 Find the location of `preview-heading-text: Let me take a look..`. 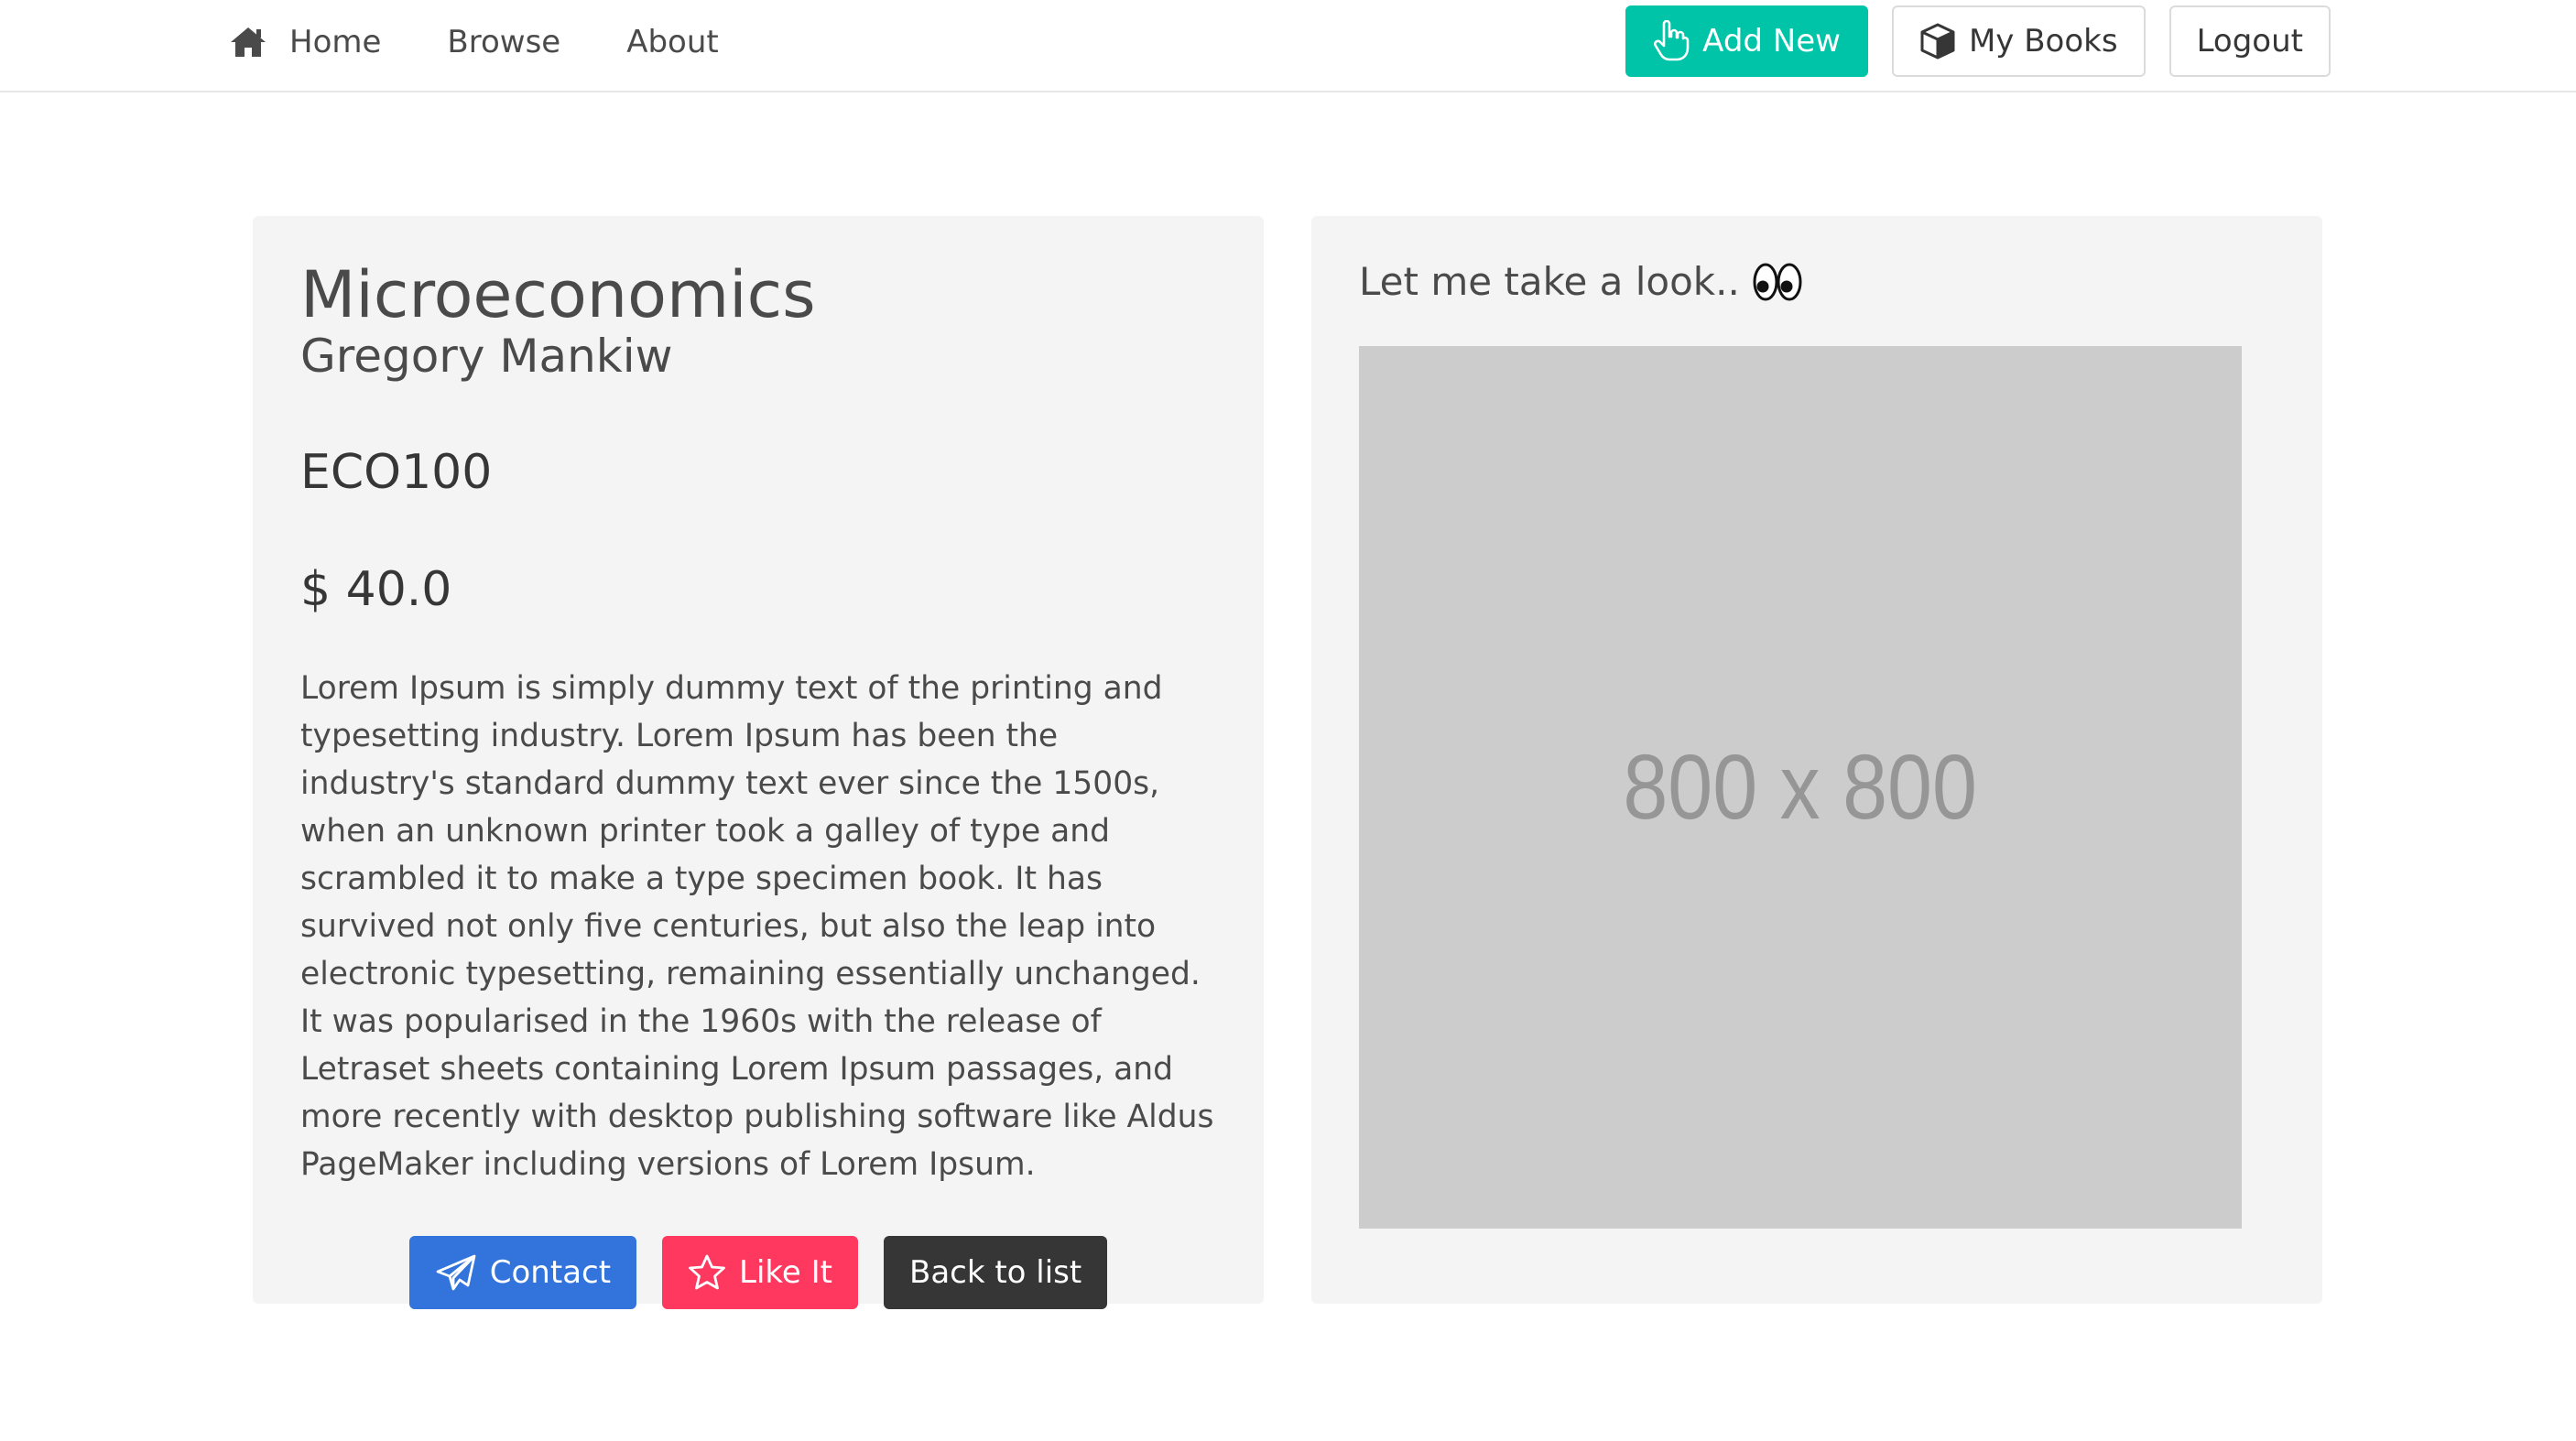

preview-heading-text: Let me take a look.. is located at coordinates (1549, 281).